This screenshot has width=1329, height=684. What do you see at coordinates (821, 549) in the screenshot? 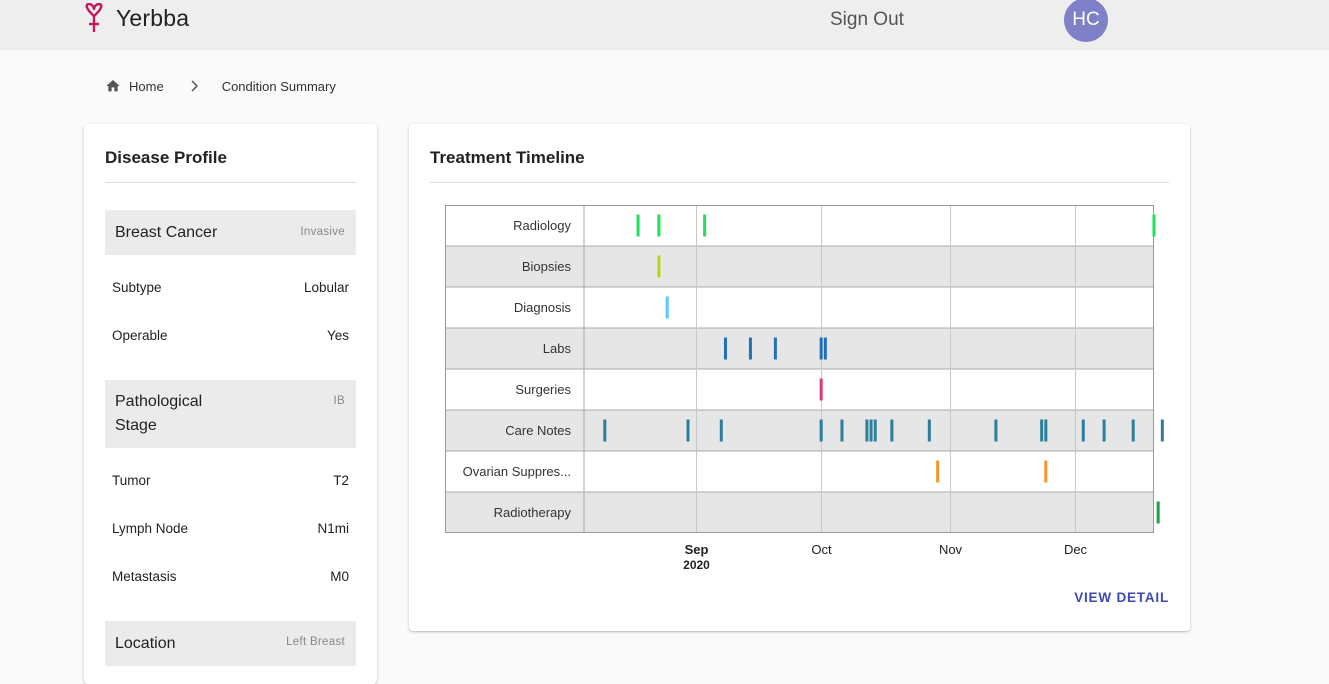
I see `timeline-tick-label: Oct` at bounding box center [821, 549].